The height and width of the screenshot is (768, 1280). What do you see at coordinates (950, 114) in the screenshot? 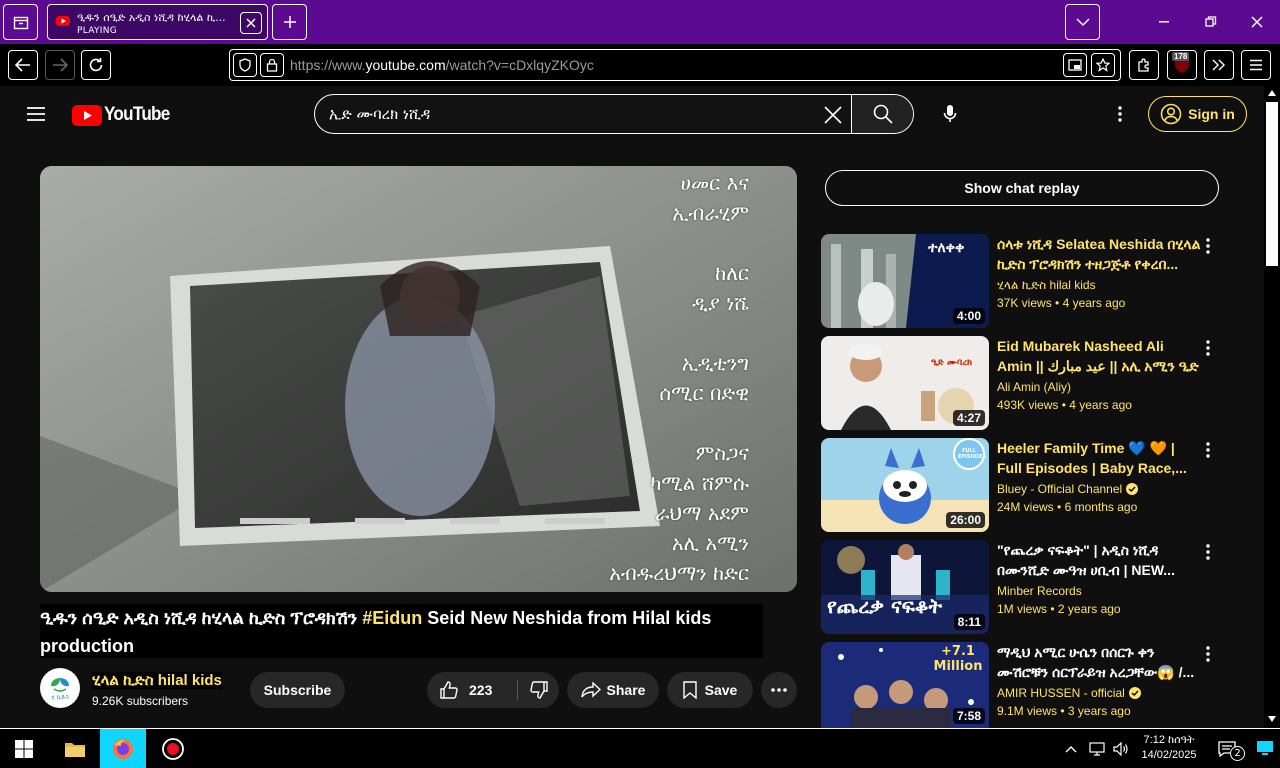
I see `voice-search-button` at bounding box center [950, 114].